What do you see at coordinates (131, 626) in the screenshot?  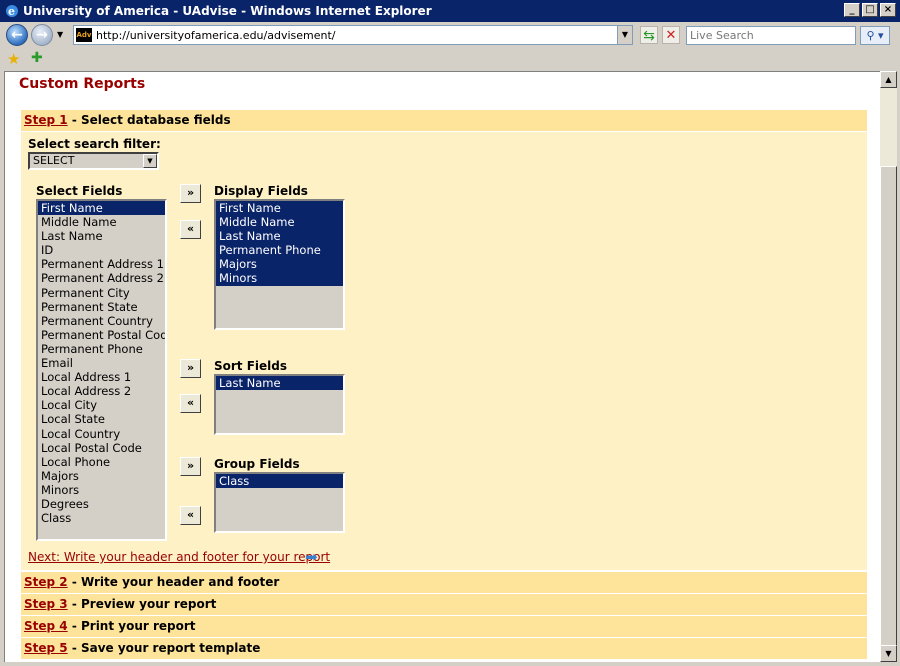 I see `step-4-text: - Print your report` at bounding box center [131, 626].